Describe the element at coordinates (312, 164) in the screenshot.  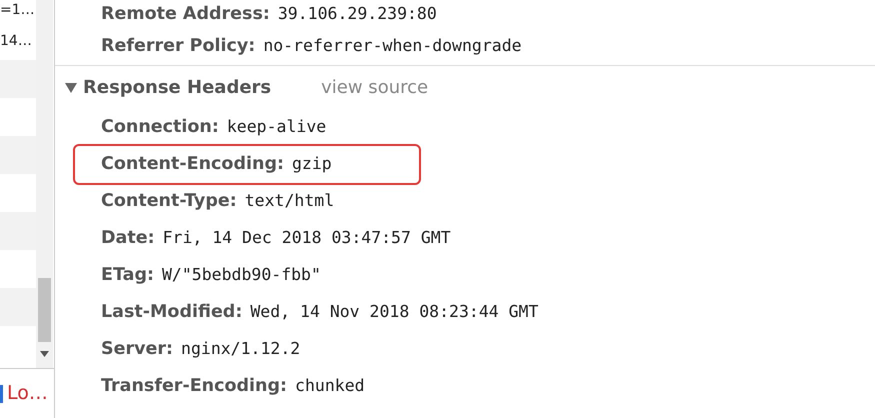
I see `header-value: gzip` at that location.